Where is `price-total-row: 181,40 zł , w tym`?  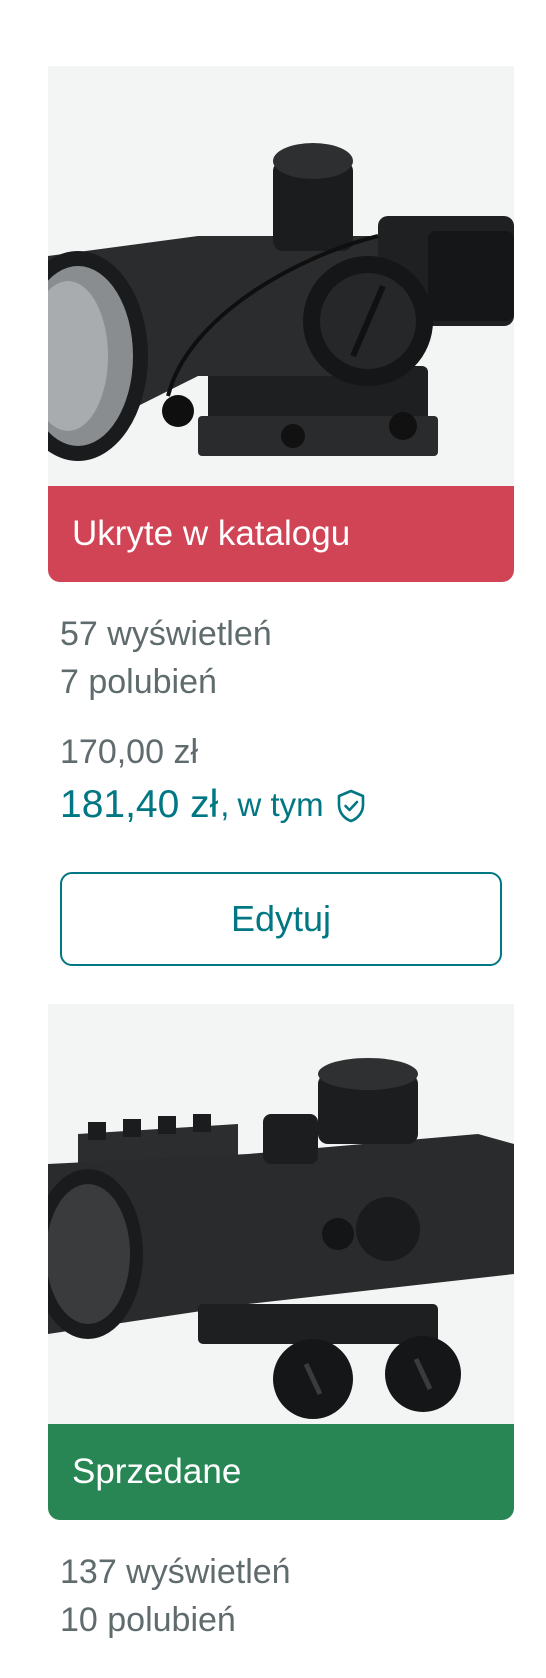
price-total-row: 181,40 zł , w tym is located at coordinates (287, 805).